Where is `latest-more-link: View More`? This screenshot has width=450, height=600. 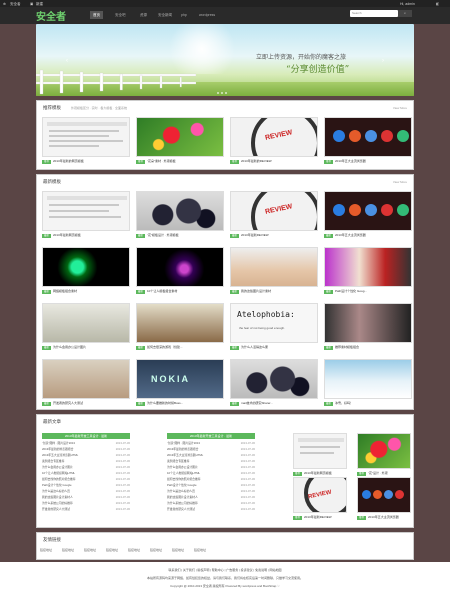 latest-more-link: View More is located at coordinates (400, 182).